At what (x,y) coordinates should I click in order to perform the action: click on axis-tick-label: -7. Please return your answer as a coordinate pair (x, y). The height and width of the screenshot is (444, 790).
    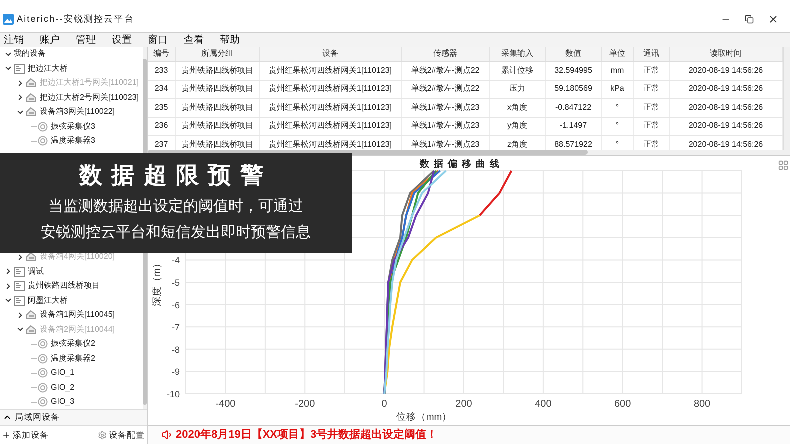
    Looking at the image, I should click on (176, 327).